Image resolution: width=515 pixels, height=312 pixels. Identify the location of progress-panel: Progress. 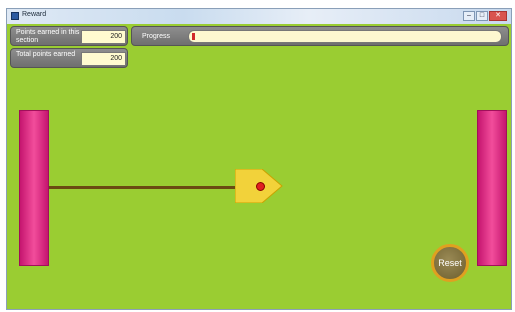
(320, 36).